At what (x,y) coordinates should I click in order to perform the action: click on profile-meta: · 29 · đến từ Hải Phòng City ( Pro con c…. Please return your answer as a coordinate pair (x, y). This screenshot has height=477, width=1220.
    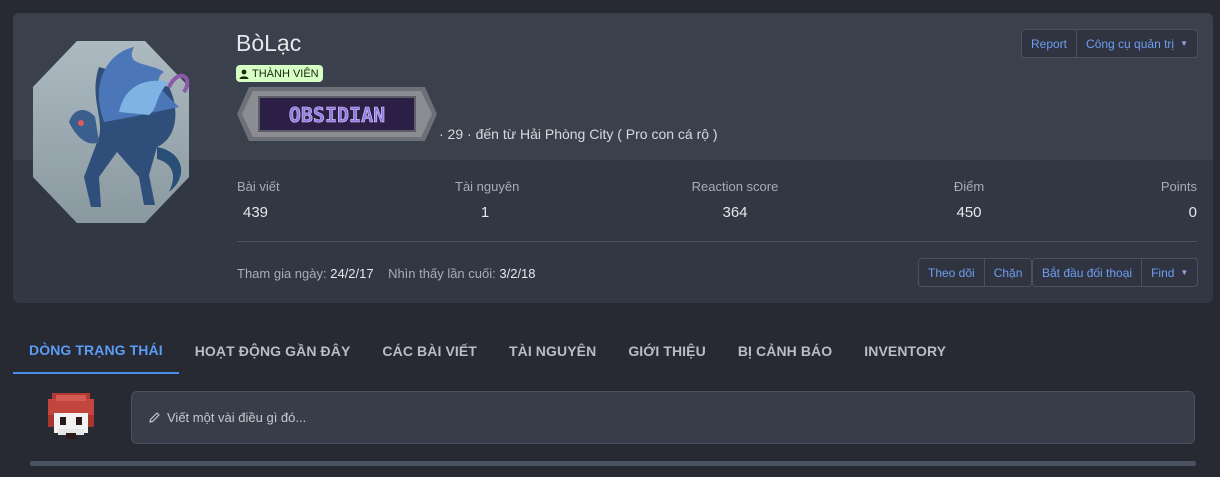
    Looking at the image, I should click on (578, 134).